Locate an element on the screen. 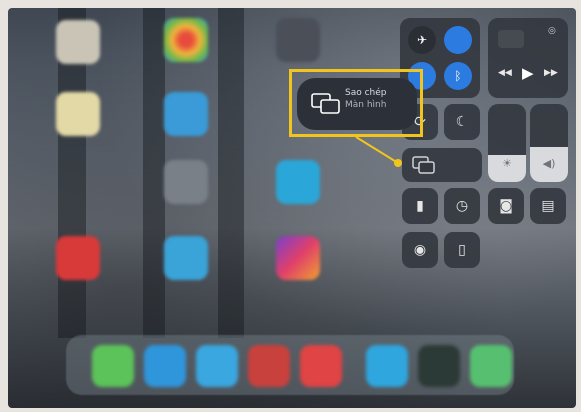 The width and height of the screenshot is (581, 412). instagram-app-icon is located at coordinates (298, 258).